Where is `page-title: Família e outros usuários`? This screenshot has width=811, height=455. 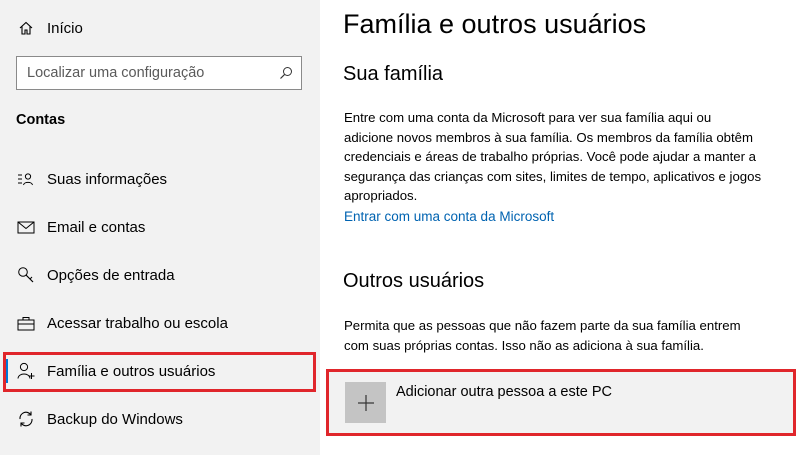 page-title: Família e outros usuários is located at coordinates (495, 24).